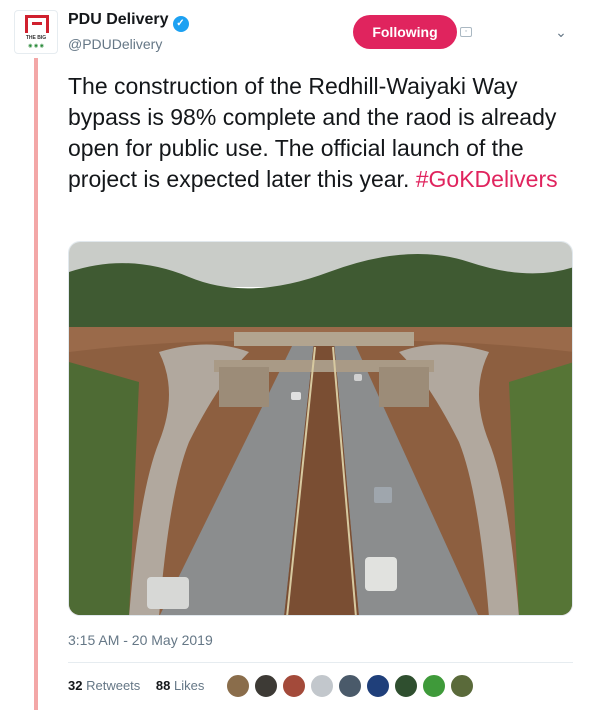 The width and height of the screenshot is (593, 710). What do you see at coordinates (466, 32) in the screenshot?
I see `notifications-icon: ▫` at bounding box center [466, 32].